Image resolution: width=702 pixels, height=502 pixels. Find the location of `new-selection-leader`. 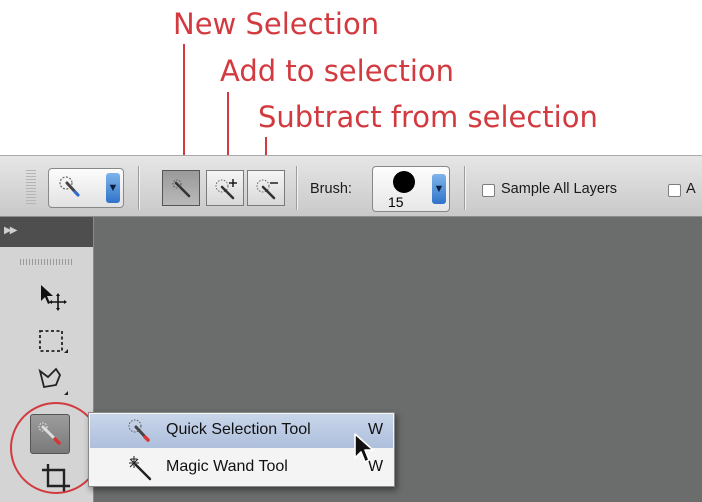

new-selection-leader is located at coordinates (184, 106).